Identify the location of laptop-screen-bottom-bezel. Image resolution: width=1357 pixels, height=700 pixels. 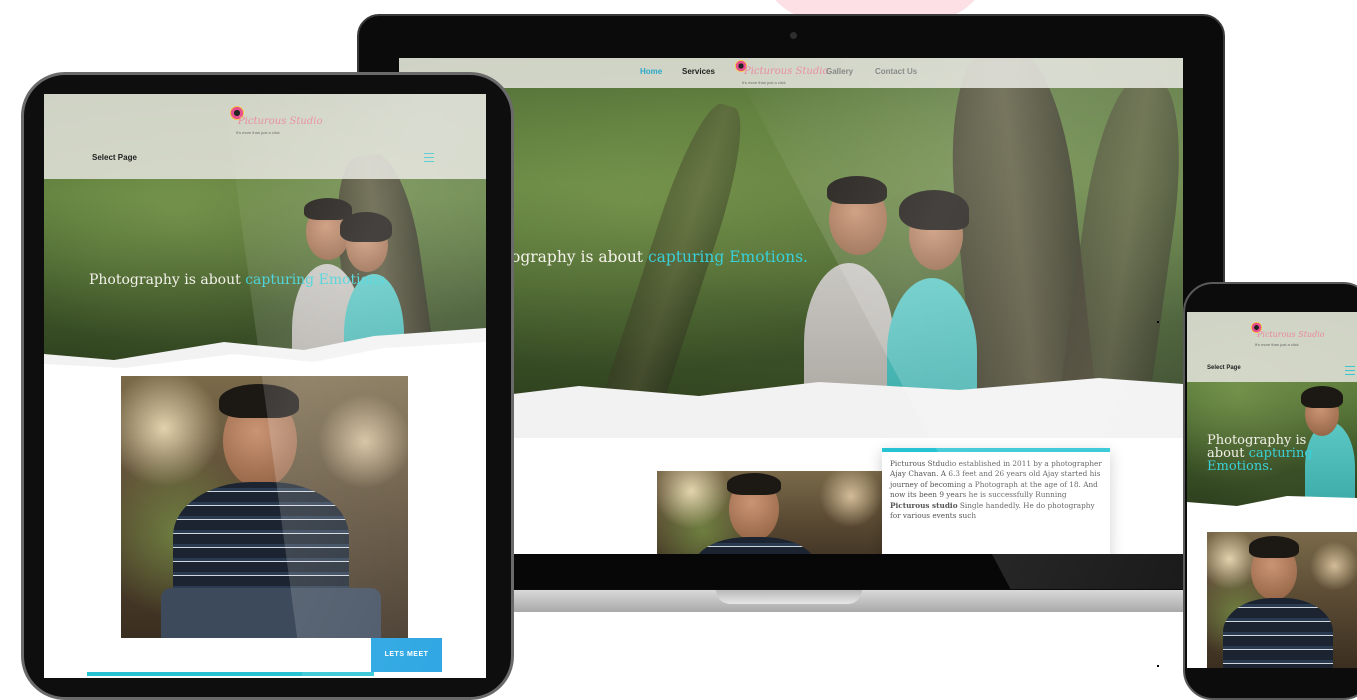
(791, 571).